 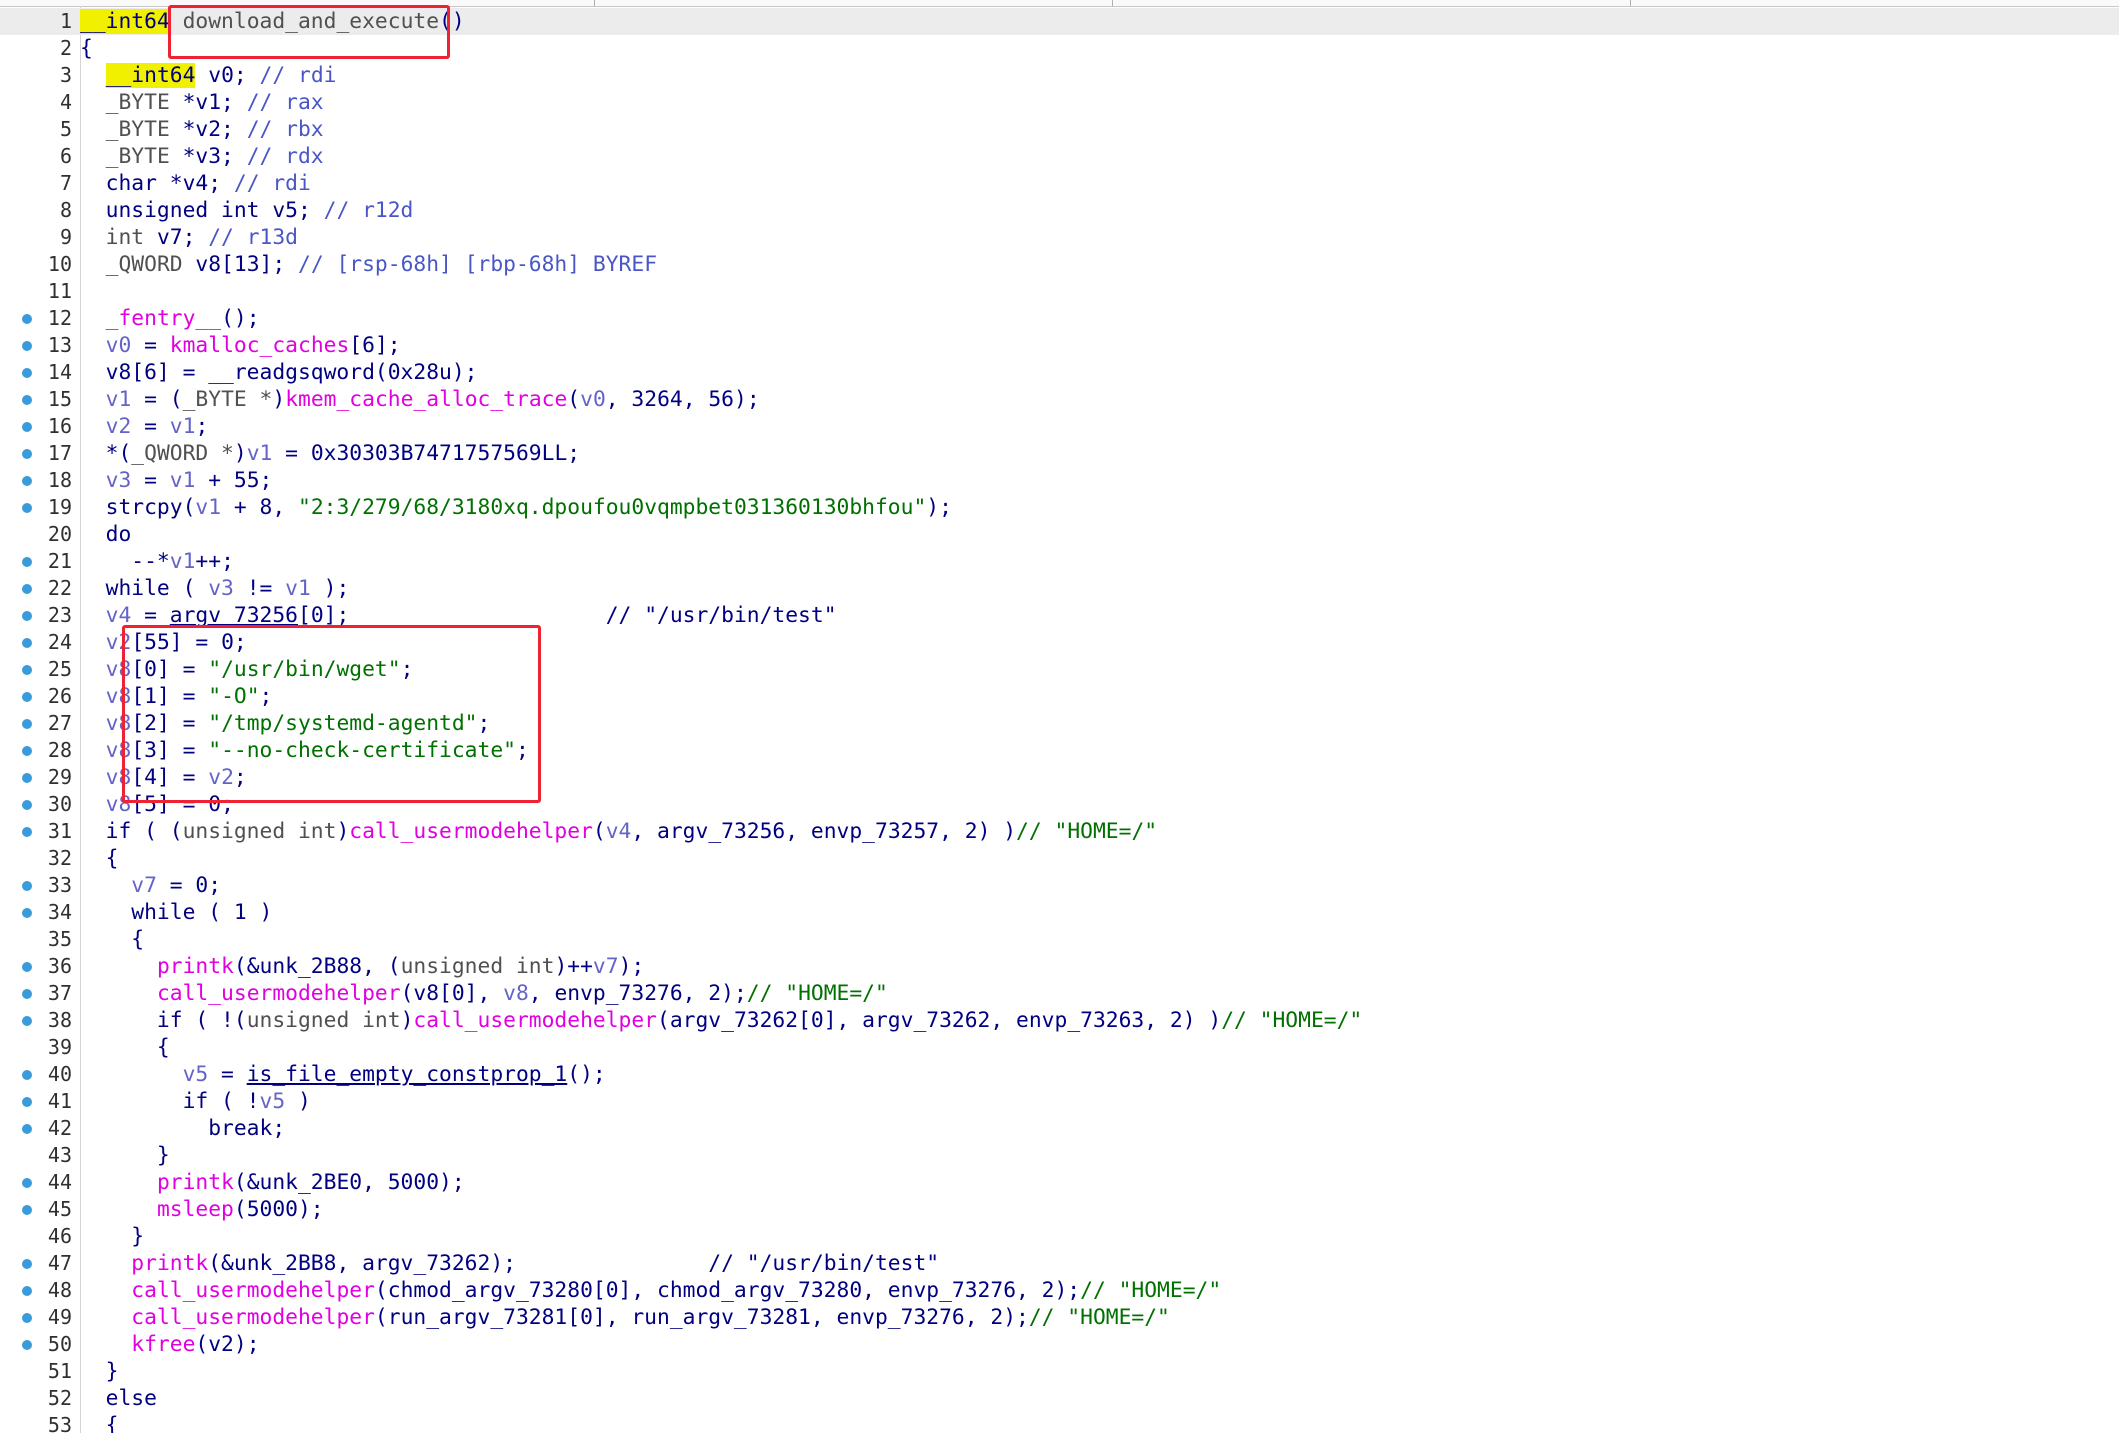 What do you see at coordinates (1059, 912) in the screenshot?
I see `code-line: 34 while ( 1 )` at bounding box center [1059, 912].